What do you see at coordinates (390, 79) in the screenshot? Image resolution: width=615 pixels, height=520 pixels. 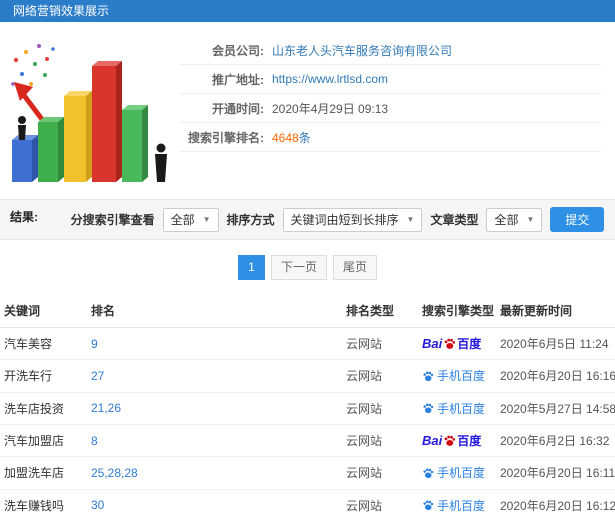 I see `promo-url-row: 推广地址: https://www.lrtlsd.com` at bounding box center [390, 79].